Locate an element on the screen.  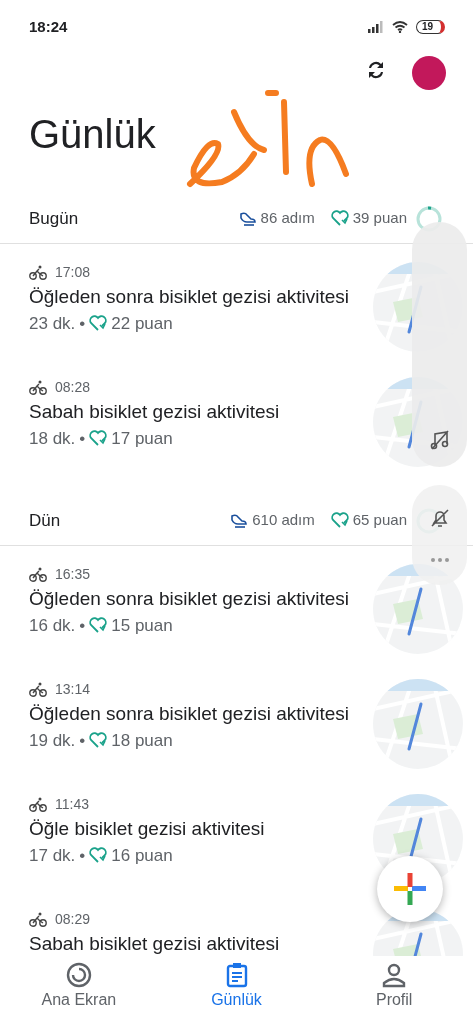
ring-icon is located at coordinates (78, 975).